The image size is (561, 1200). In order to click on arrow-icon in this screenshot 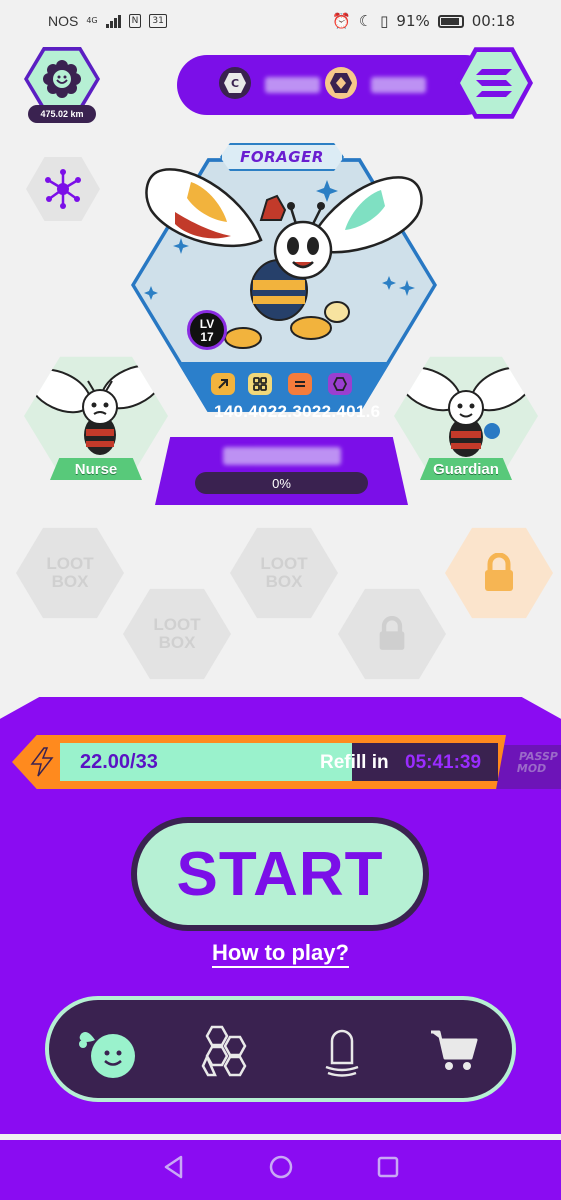, I will do `click(223, 384)`.